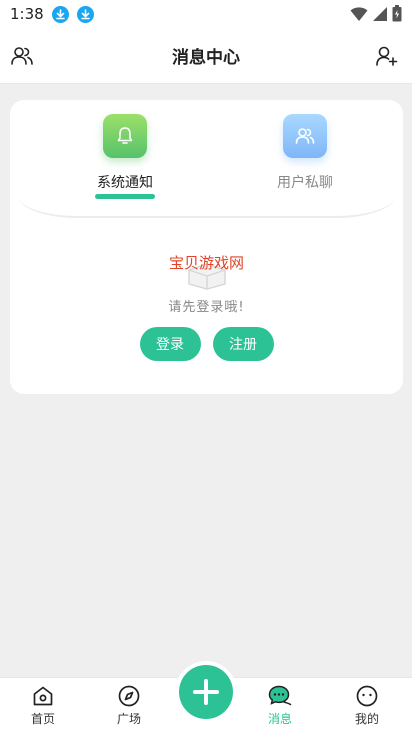 This screenshot has width=412, height=732. I want to click on status-bar: 1:38, so click(206, 14).